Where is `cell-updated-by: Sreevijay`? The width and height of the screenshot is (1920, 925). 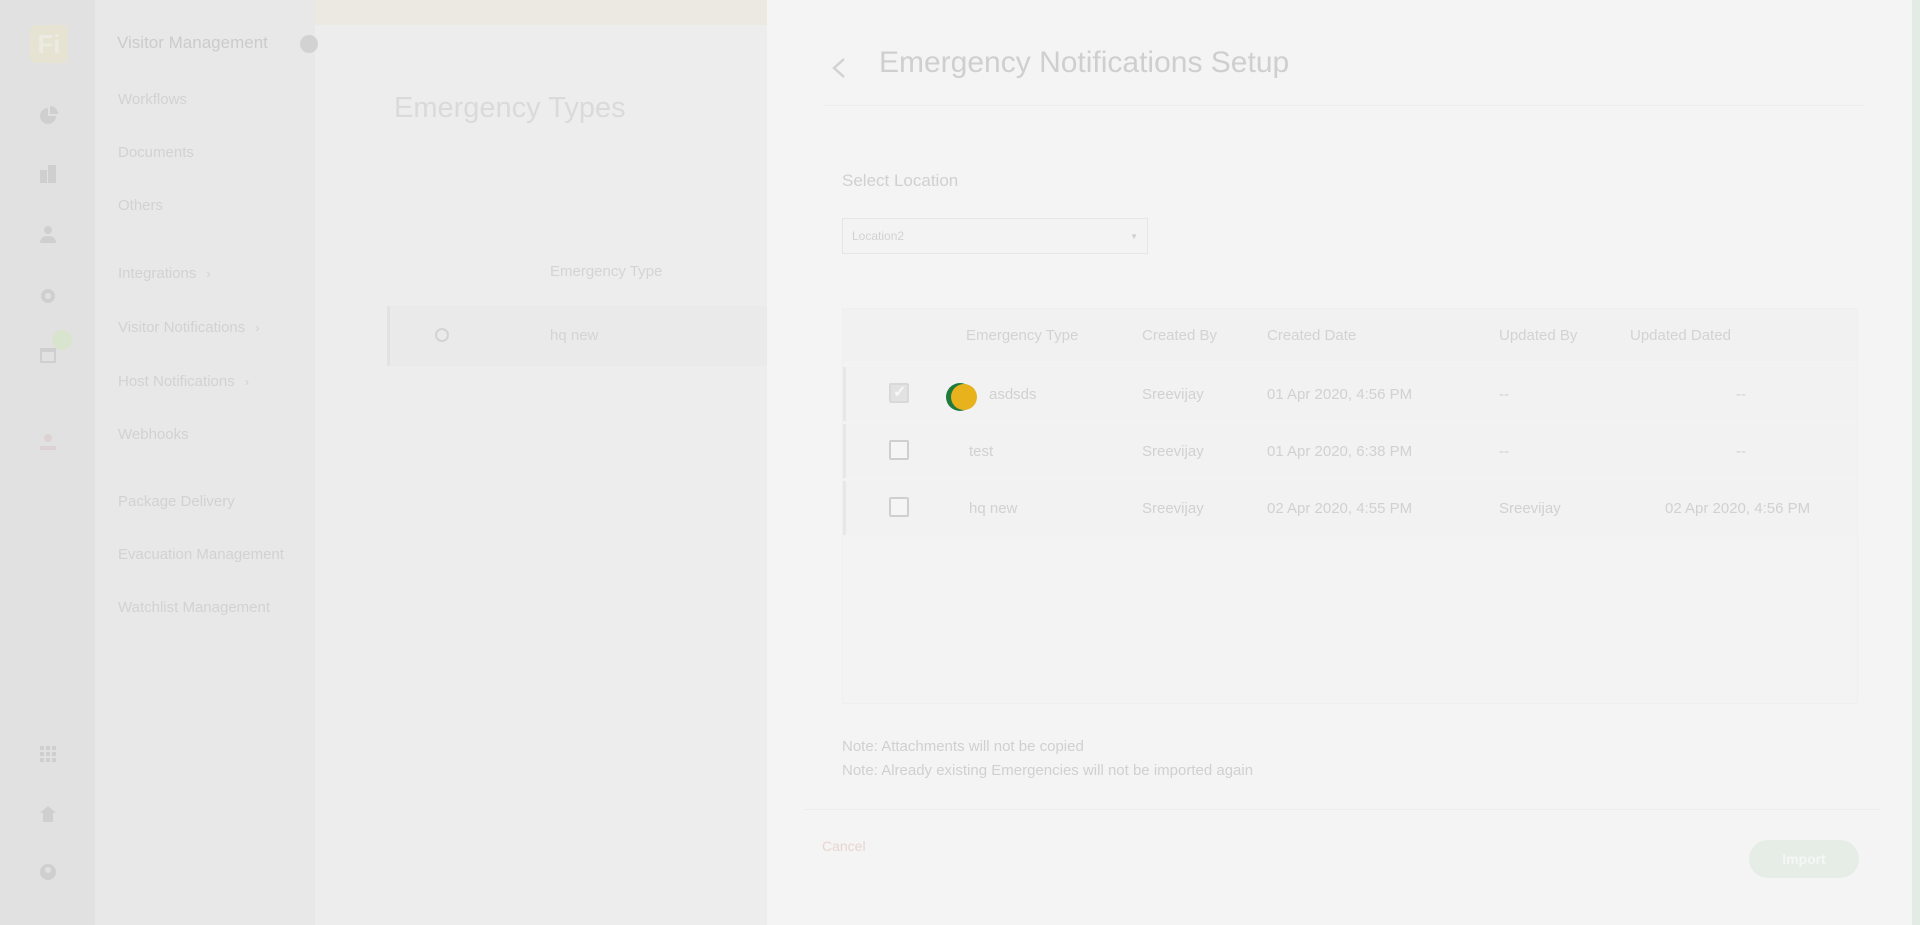
cell-updated-by: Sreevijay is located at coordinates (1530, 508).